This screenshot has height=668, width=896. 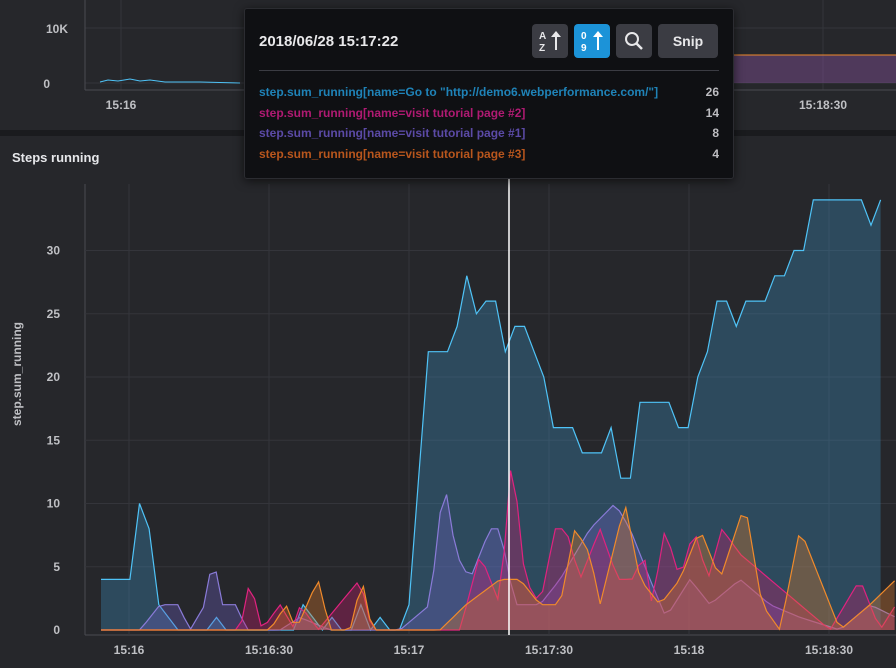 I want to click on x-tick-label: 15:16:30, so click(x=269, y=650).